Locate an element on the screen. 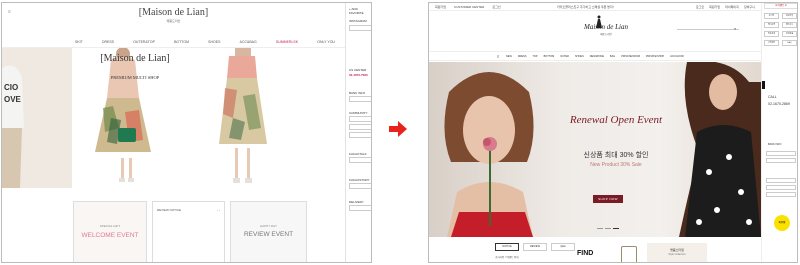 The image size is (800, 265). welcome-small-label: SPECIAL GIFT is located at coordinates (110, 226).